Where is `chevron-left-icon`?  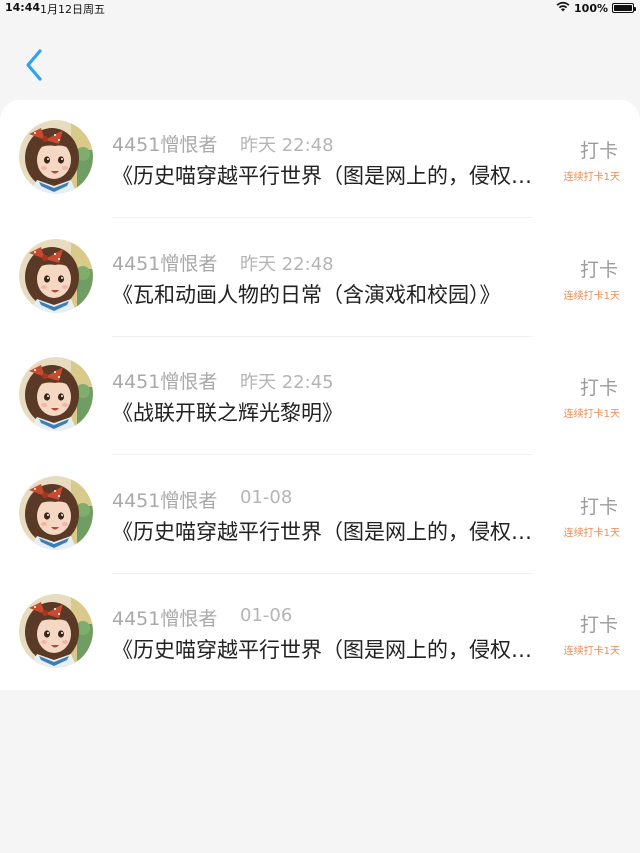 chevron-left-icon is located at coordinates (34, 65).